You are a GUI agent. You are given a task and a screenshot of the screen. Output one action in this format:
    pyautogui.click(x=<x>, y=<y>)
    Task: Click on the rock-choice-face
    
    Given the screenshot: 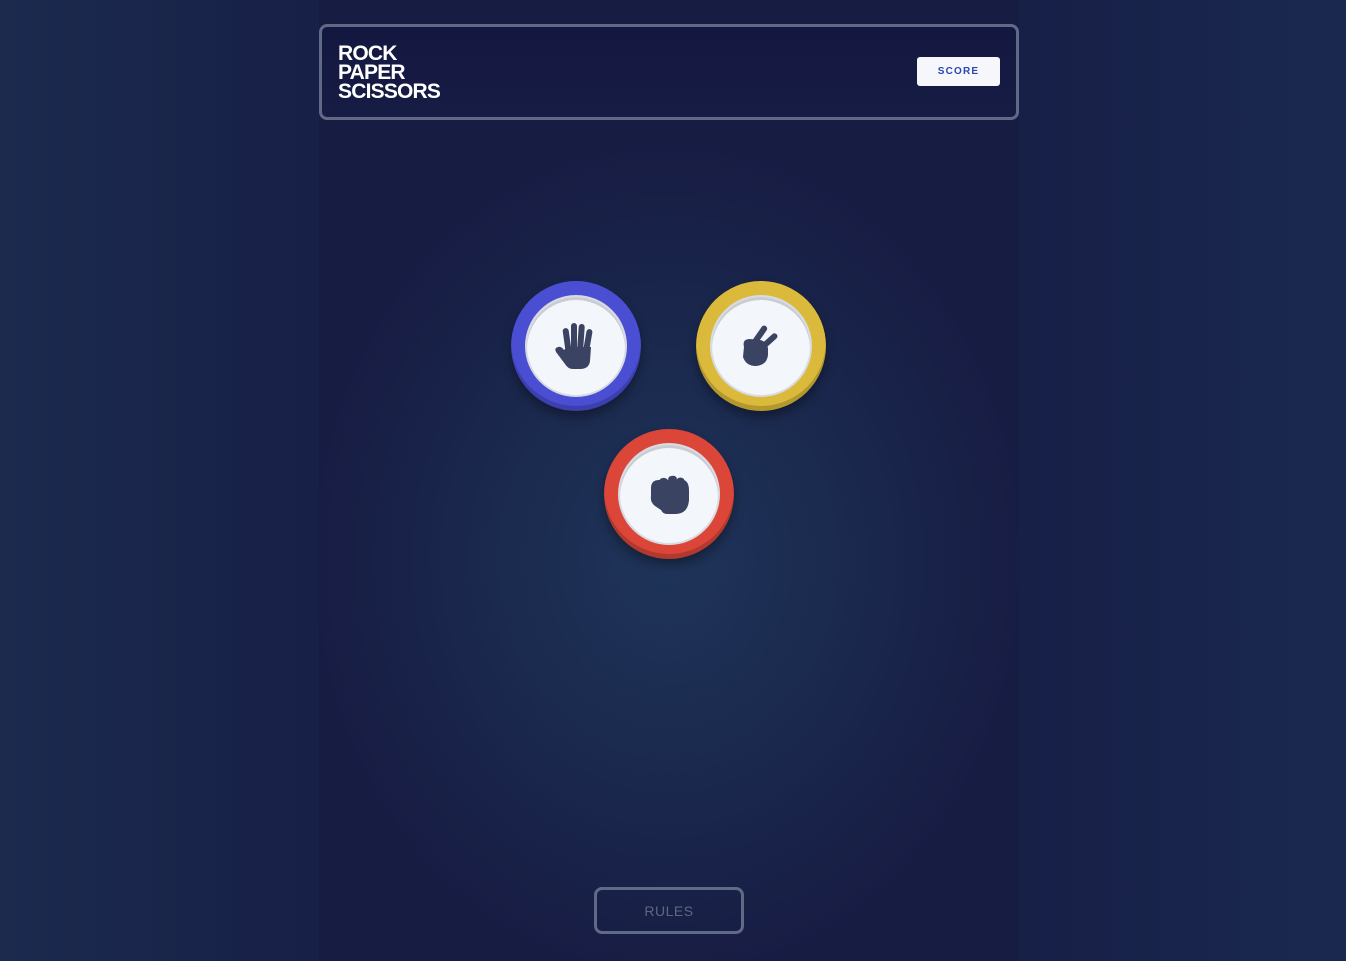 What is the action you would take?
    pyautogui.click(x=669, y=494)
    